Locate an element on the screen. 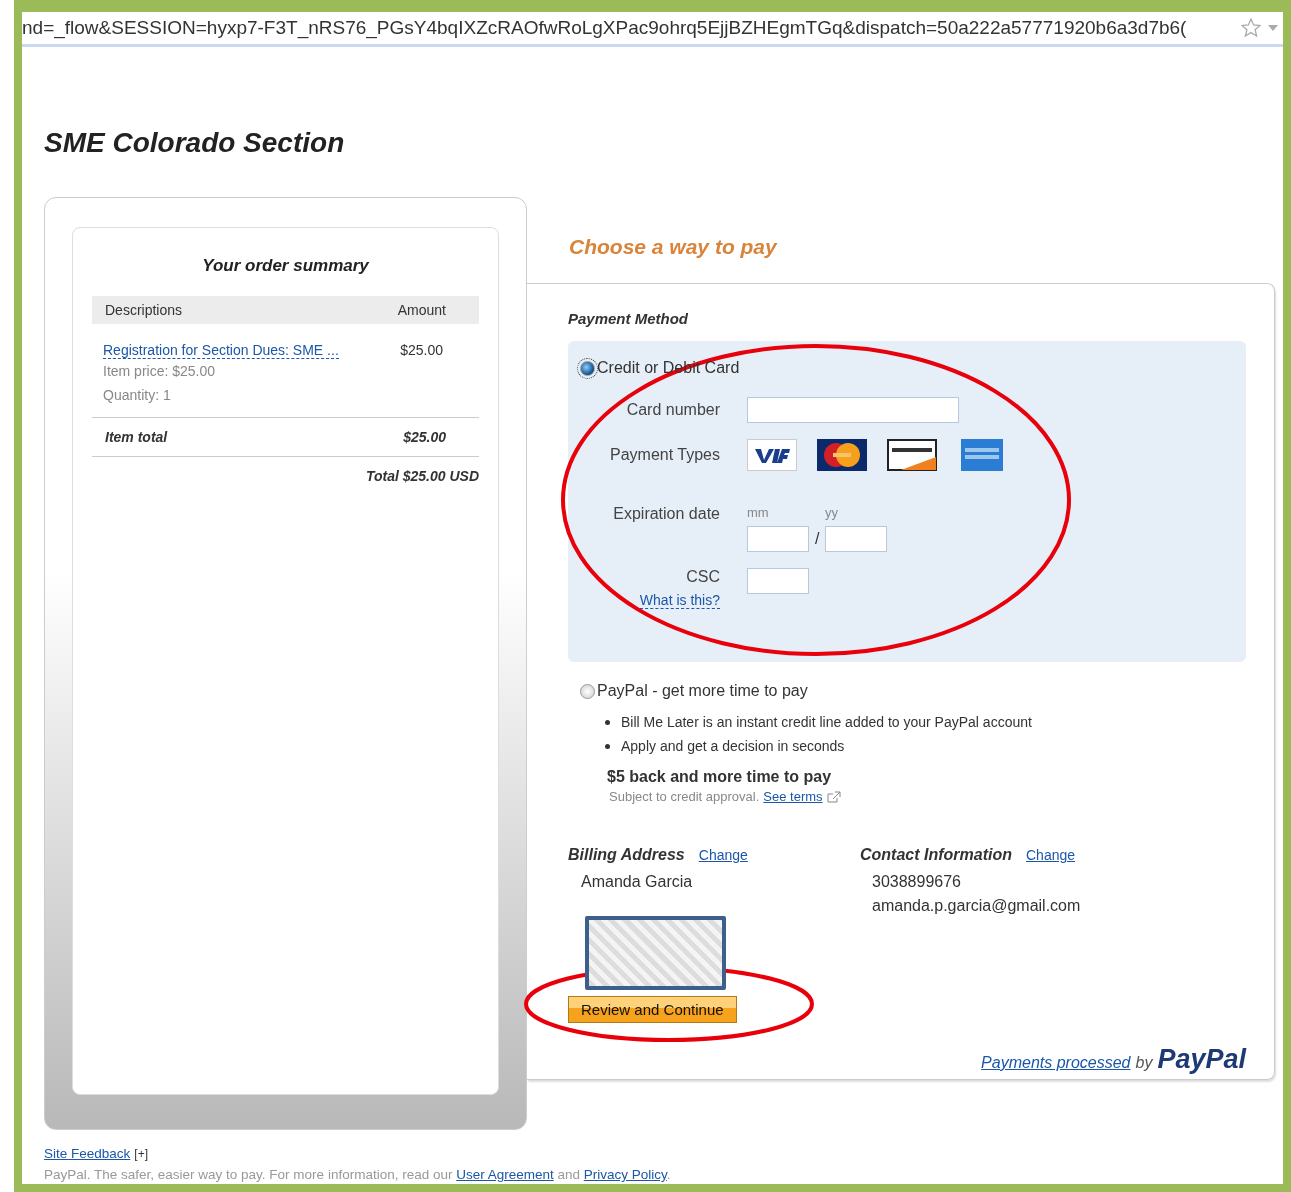 This screenshot has height=1192, width=1291. column-header: Amount is located at coordinates (421, 310).